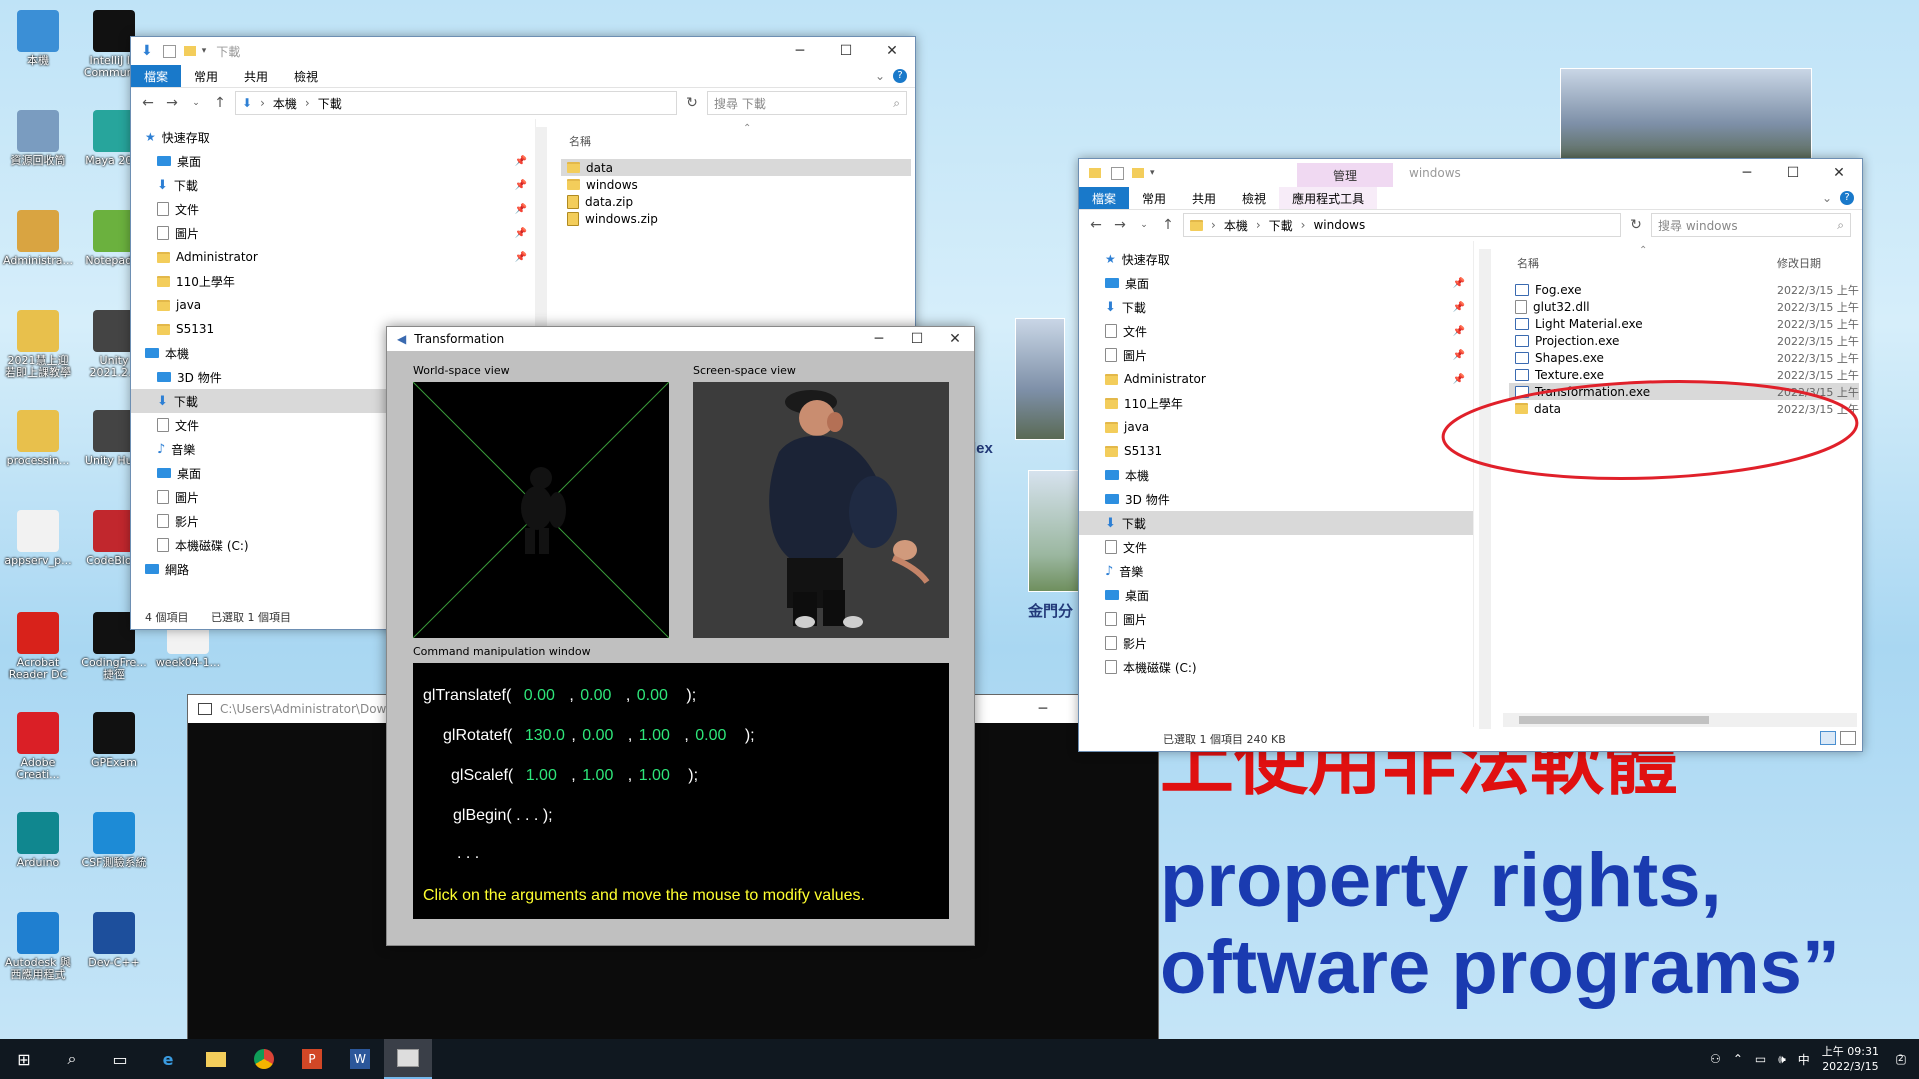  Describe the element at coordinates (1276, 547) in the screenshot. I see `nav-item: 文件` at that location.